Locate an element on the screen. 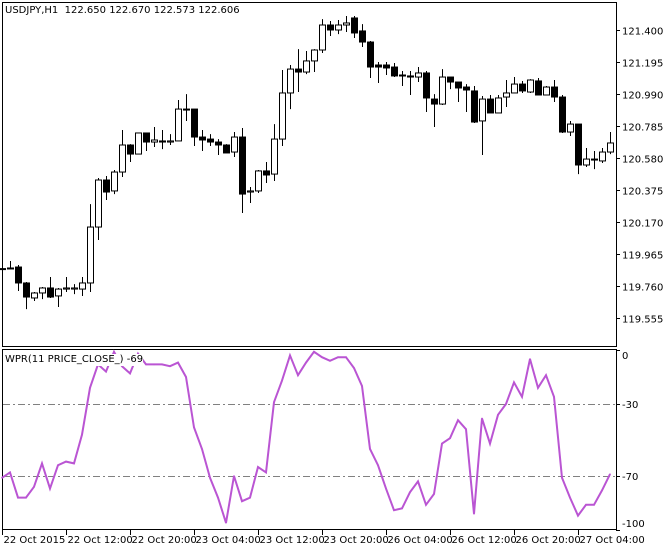 This screenshot has height=549, width=668. price-tick-label: 119.965 is located at coordinates (642, 256).